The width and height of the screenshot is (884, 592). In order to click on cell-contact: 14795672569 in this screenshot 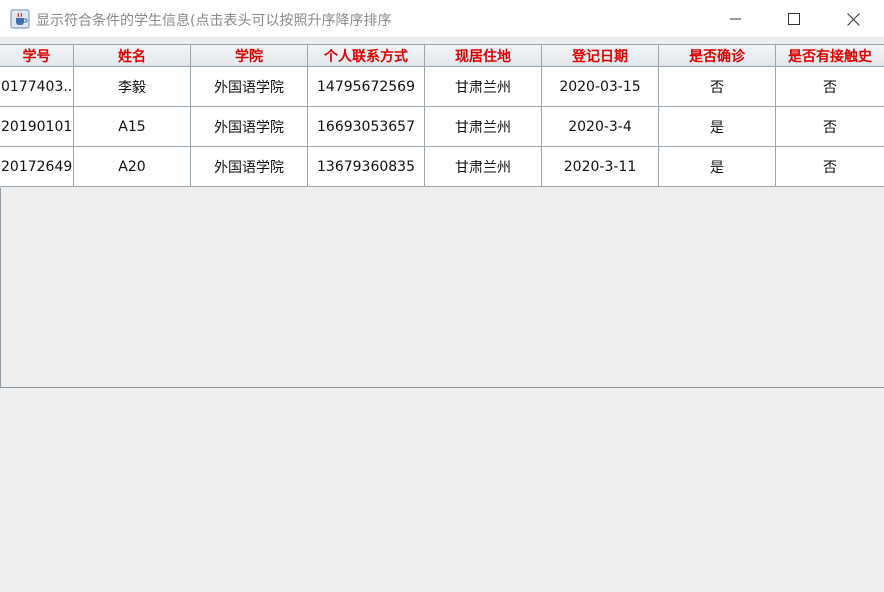, I will do `click(366, 87)`.